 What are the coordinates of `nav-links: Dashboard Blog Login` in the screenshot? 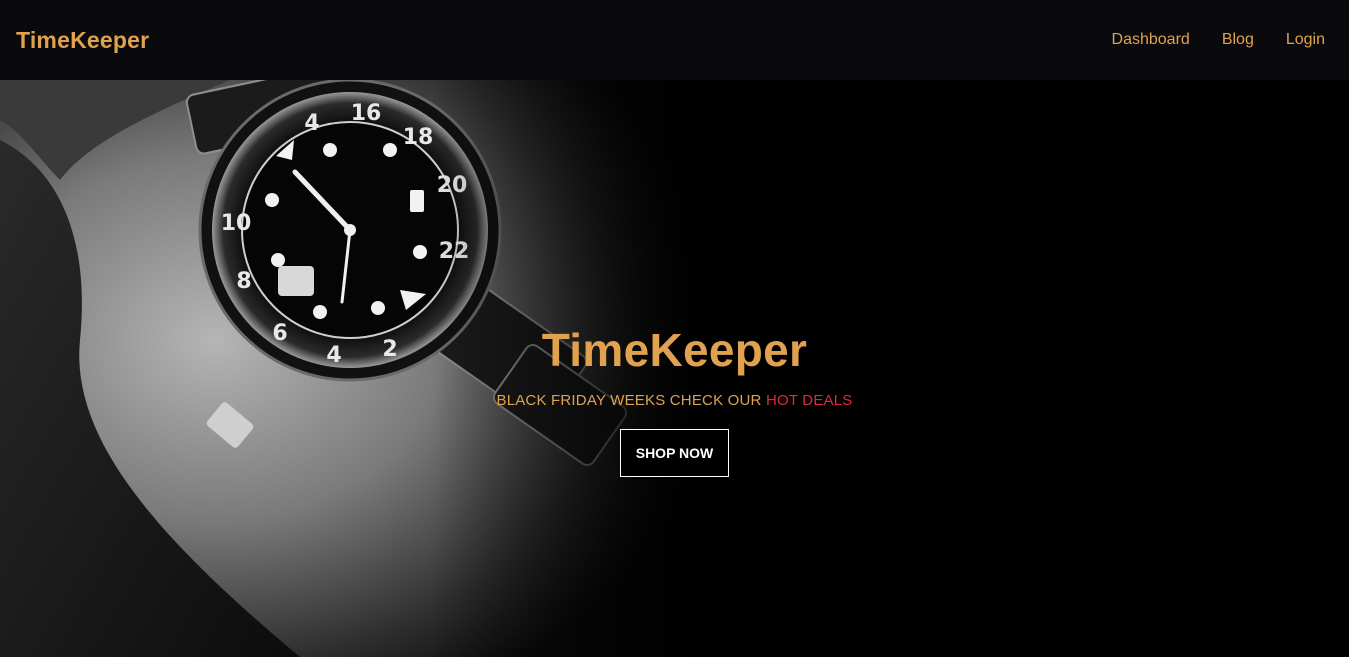 It's located at (1202, 40).